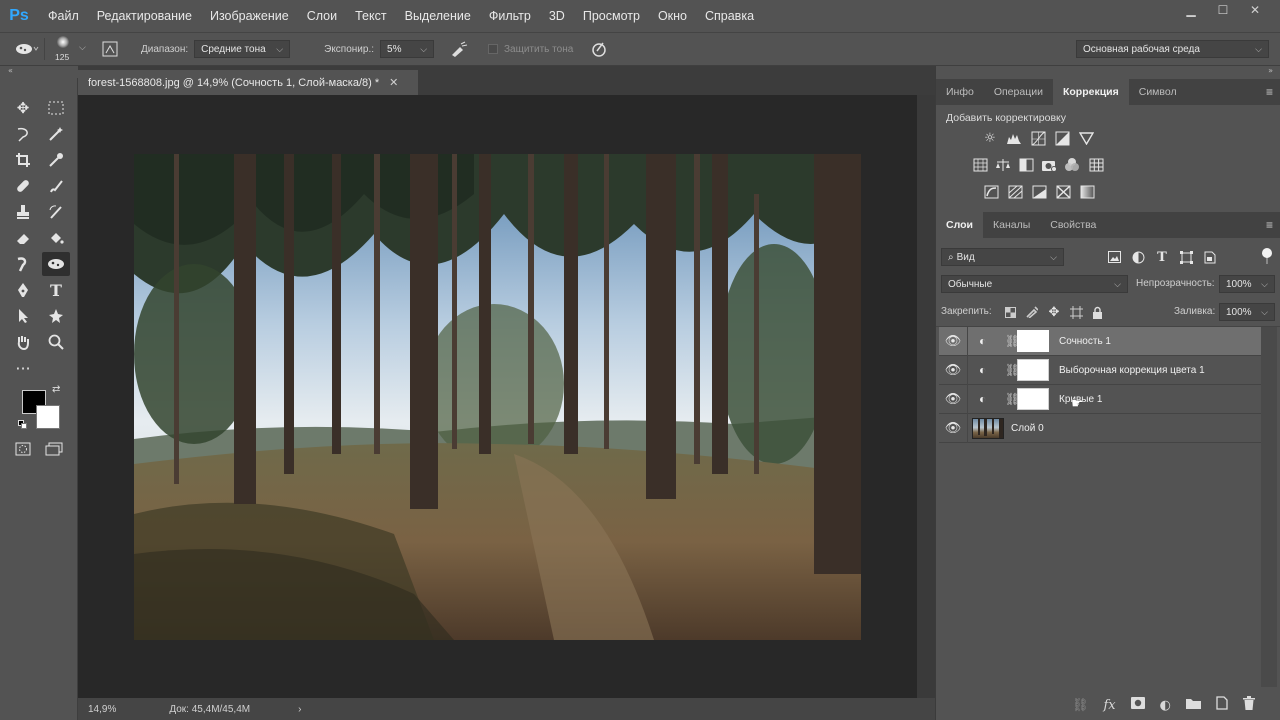 Image resolution: width=1280 pixels, height=720 pixels. Describe the element at coordinates (56, 389) in the screenshot. I see `swap-colors-icon: ⇄` at that location.